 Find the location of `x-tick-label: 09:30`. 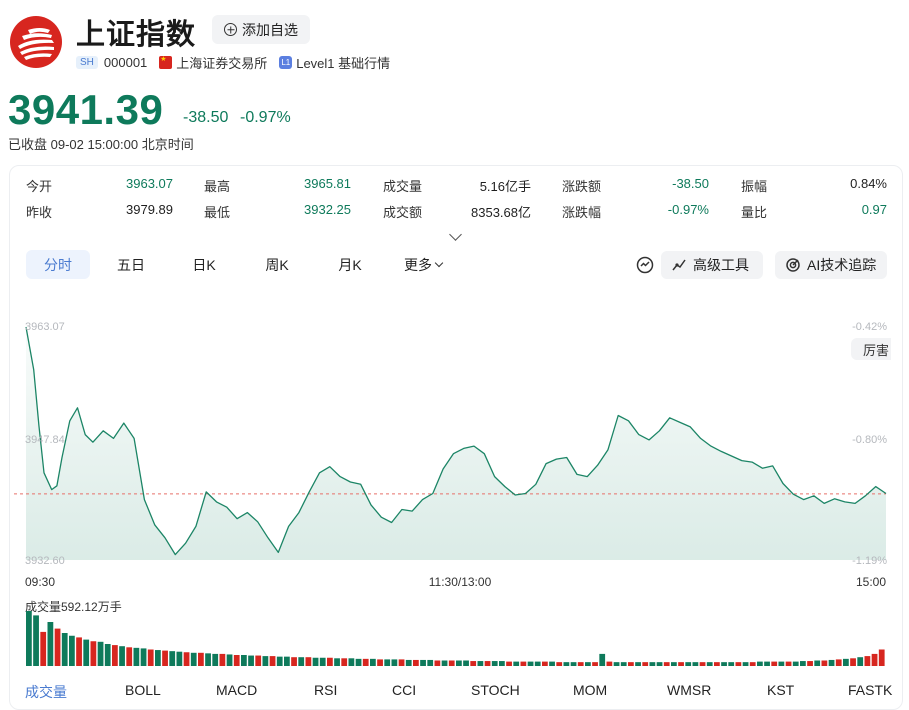

x-tick-label: 09:30 is located at coordinates (40, 582).